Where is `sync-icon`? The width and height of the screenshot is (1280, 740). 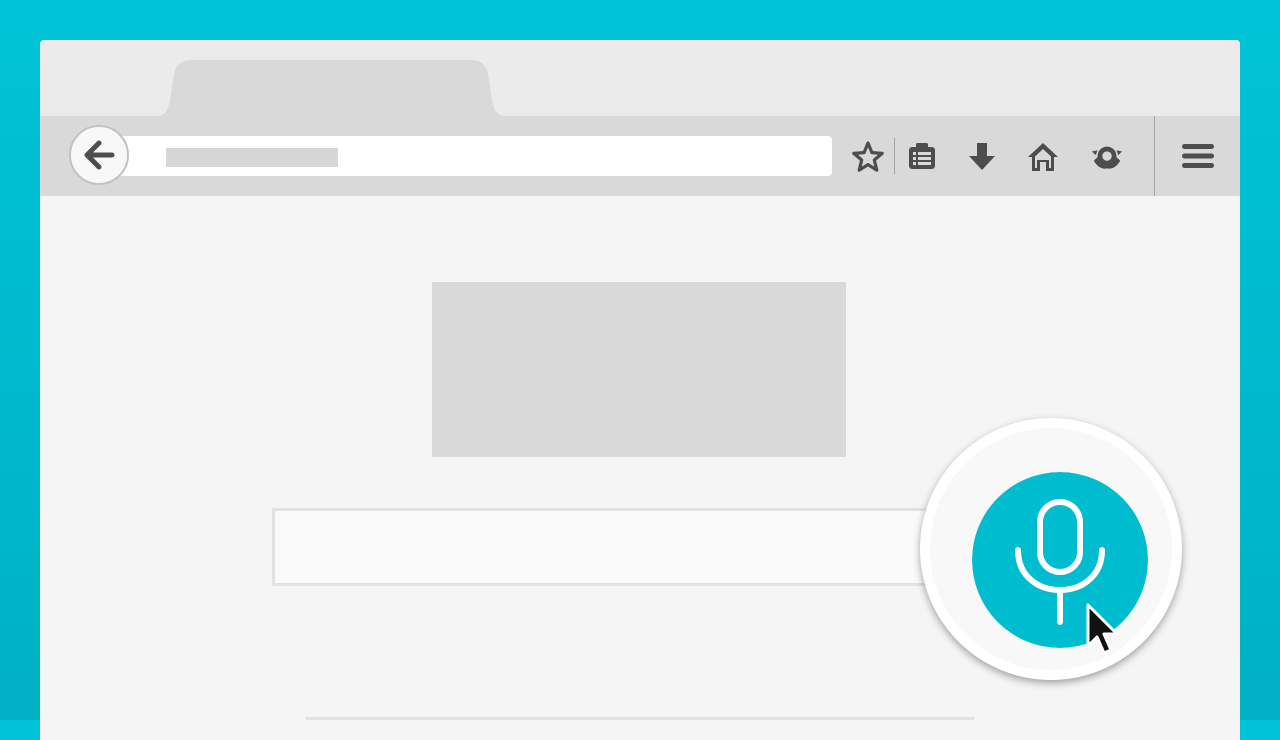
sync-icon is located at coordinates (1107, 157).